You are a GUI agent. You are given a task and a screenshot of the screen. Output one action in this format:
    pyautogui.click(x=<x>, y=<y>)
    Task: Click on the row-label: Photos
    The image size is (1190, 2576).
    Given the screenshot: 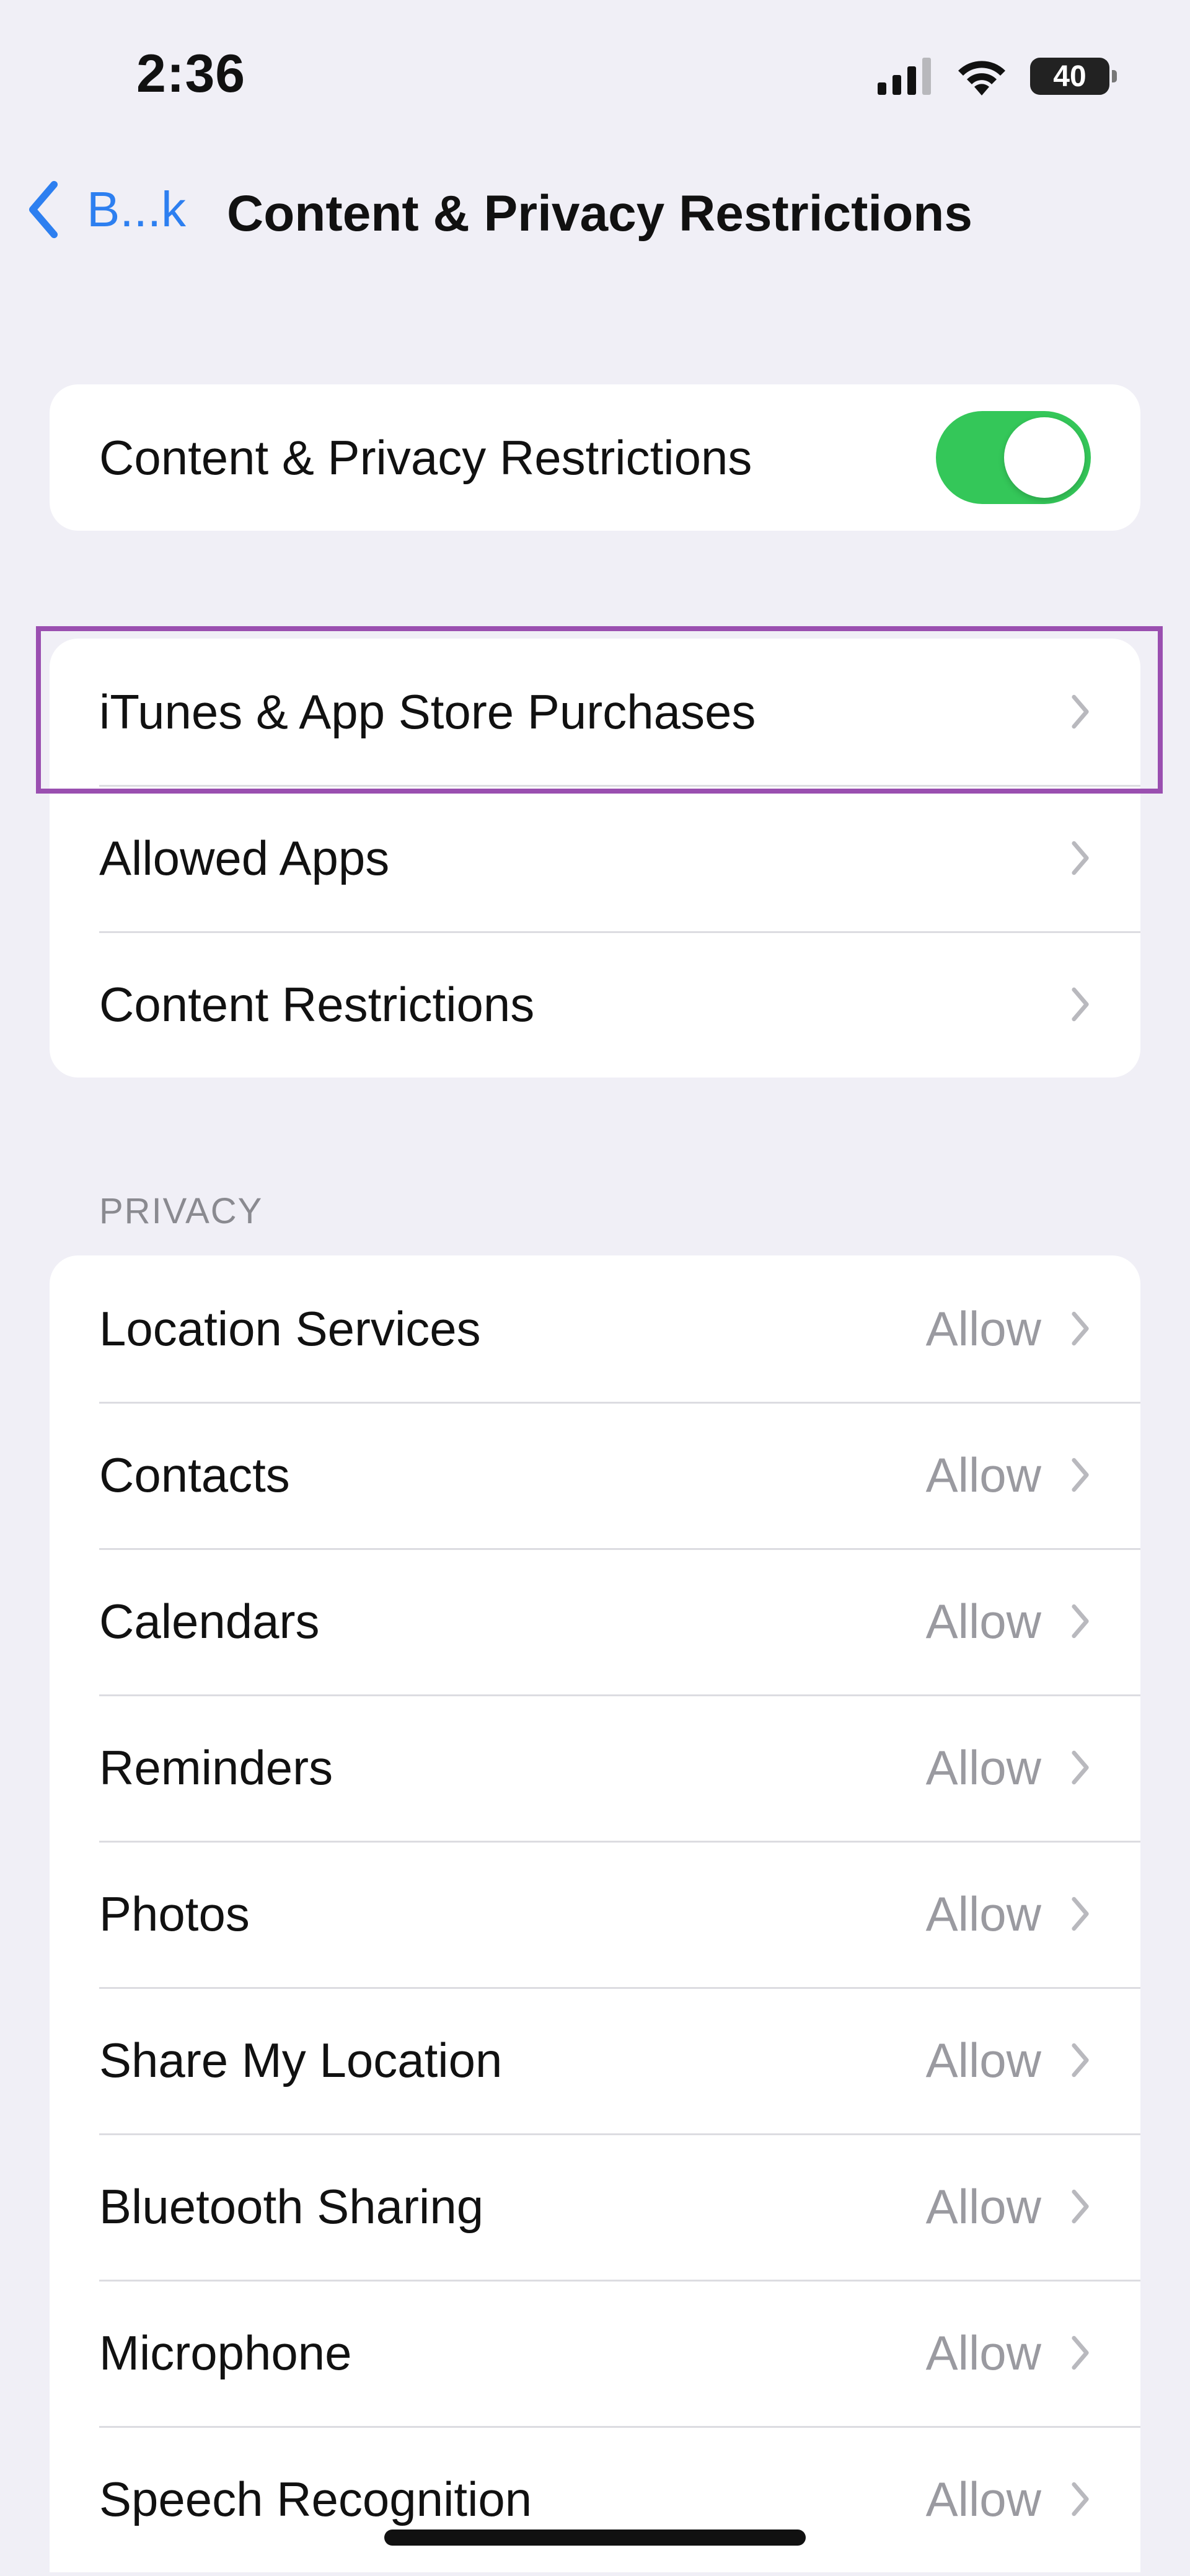 What is the action you would take?
    pyautogui.click(x=174, y=1913)
    